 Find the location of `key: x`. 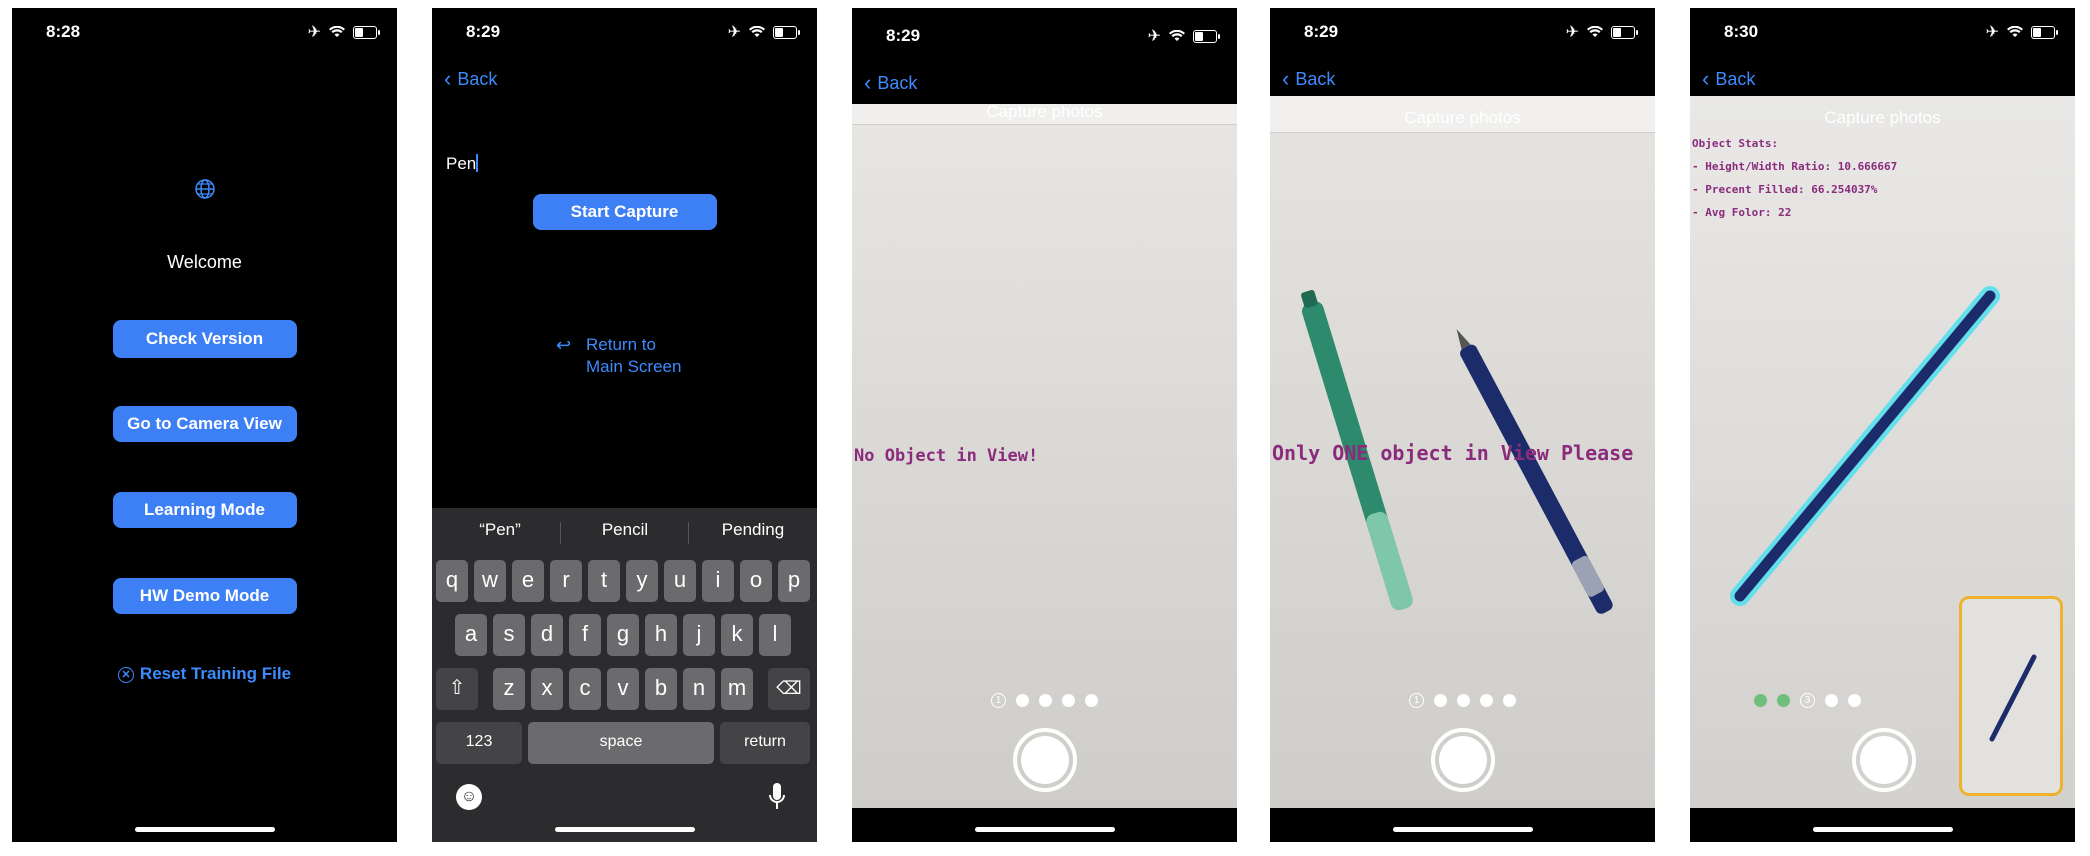

key: x is located at coordinates (547, 689).